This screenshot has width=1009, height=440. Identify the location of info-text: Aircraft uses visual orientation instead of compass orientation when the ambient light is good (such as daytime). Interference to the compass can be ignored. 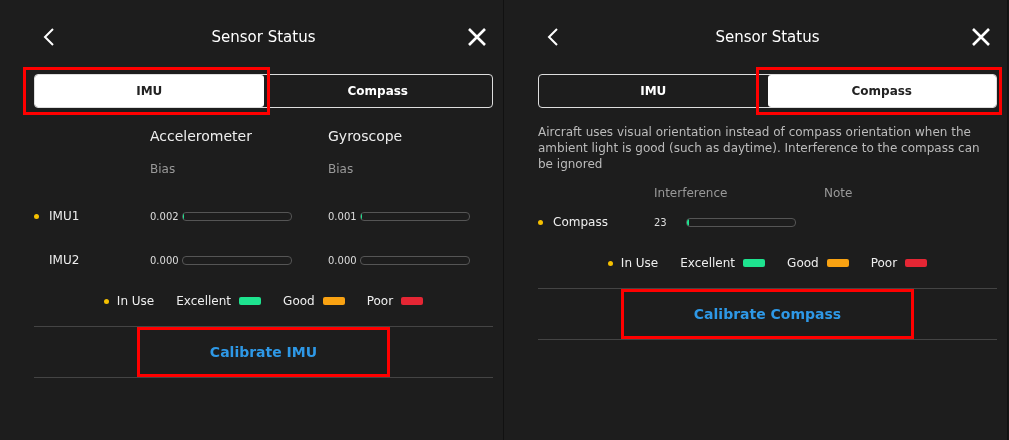
(759, 148).